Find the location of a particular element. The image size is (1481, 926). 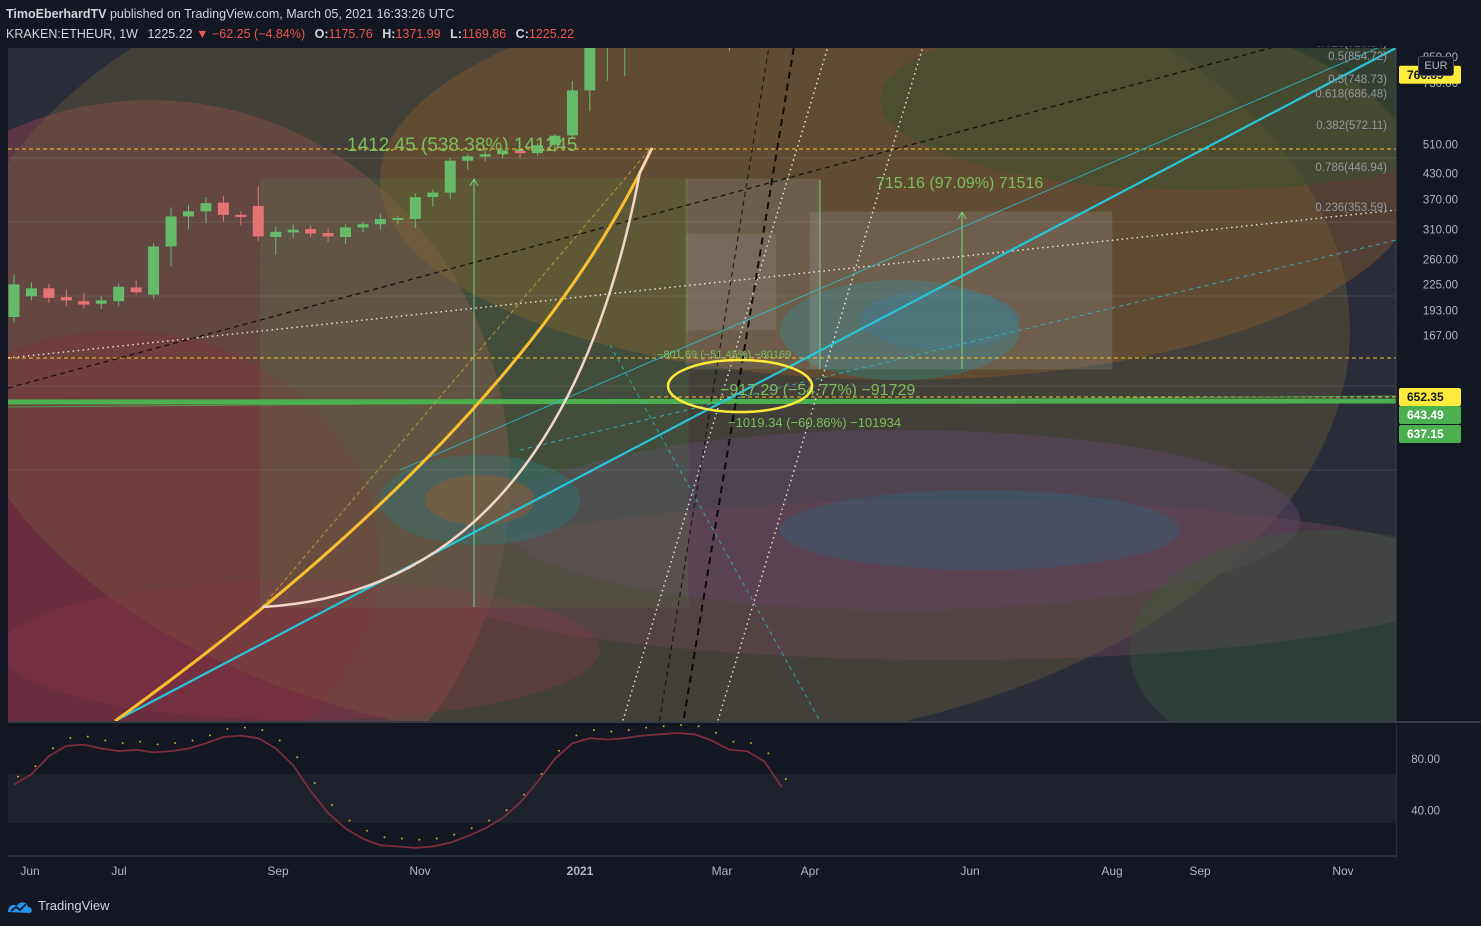

fib-level-label: 0.618(686.48) is located at coordinates (1351, 95).